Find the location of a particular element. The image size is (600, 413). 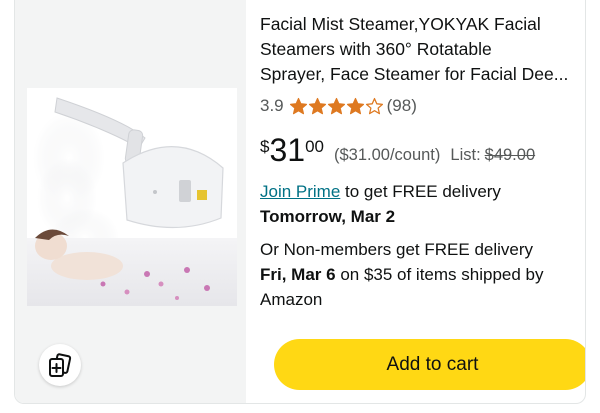

rating-row: 3.9 (98) is located at coordinates (338, 106).